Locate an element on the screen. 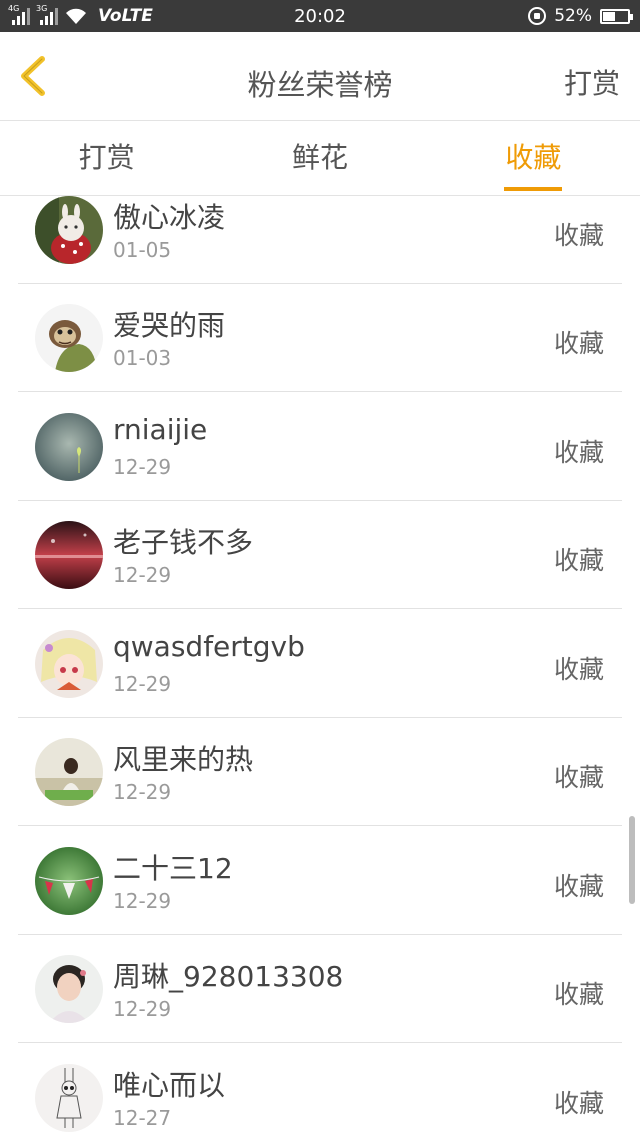 This screenshot has height=1138, width=640. battery-icon is located at coordinates (616, 16).